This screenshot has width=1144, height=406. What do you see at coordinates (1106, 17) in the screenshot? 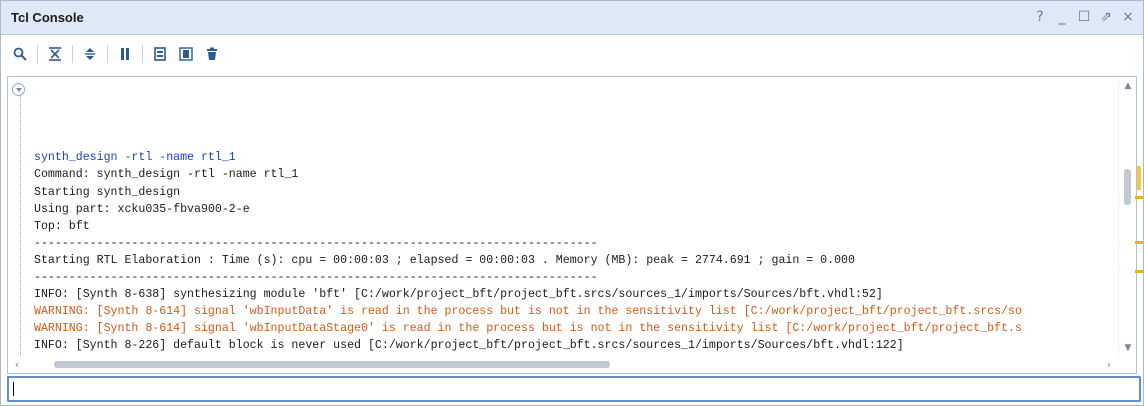
I see `float-icon: ⇗` at bounding box center [1106, 17].